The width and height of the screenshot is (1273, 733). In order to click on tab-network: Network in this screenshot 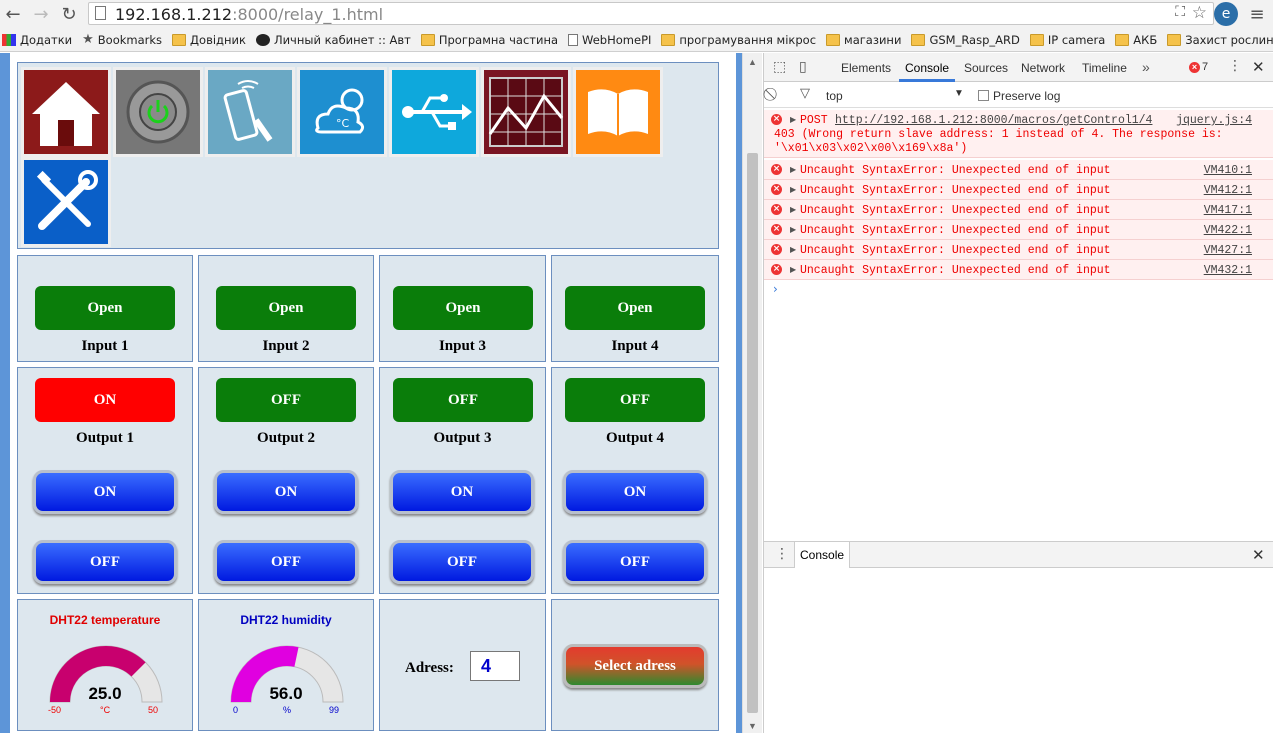, I will do `click(1043, 68)`.